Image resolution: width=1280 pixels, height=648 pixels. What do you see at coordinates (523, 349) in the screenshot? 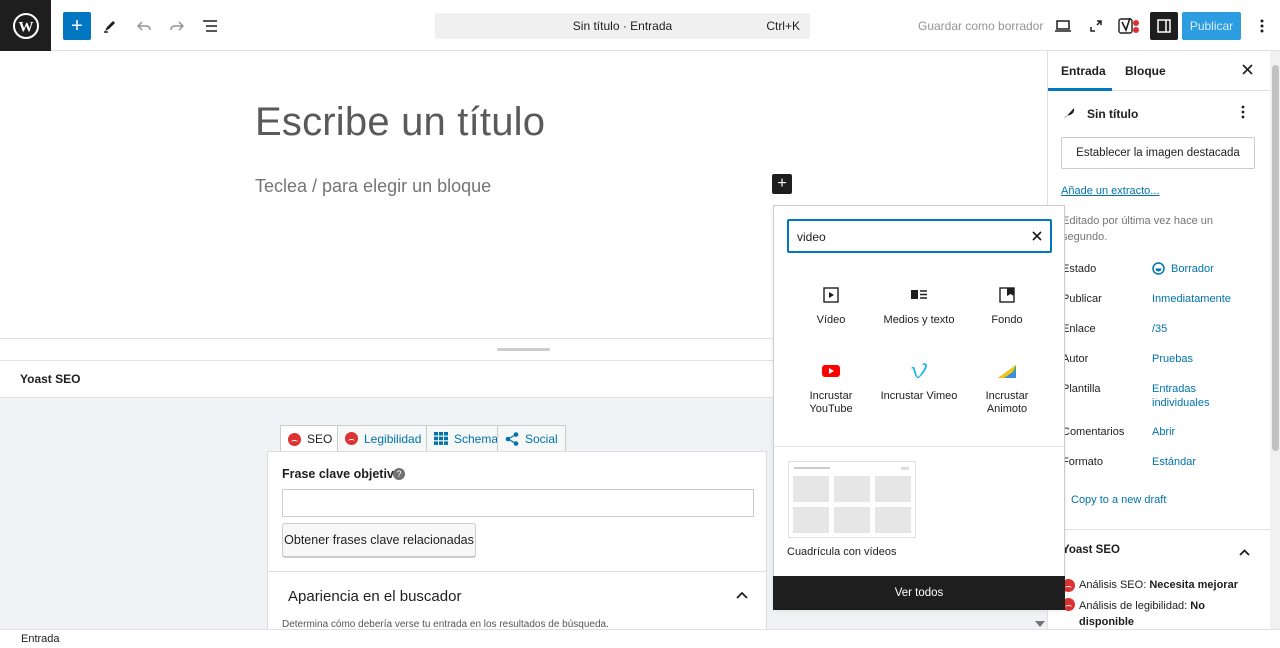
I see `resize-handle` at bounding box center [523, 349].